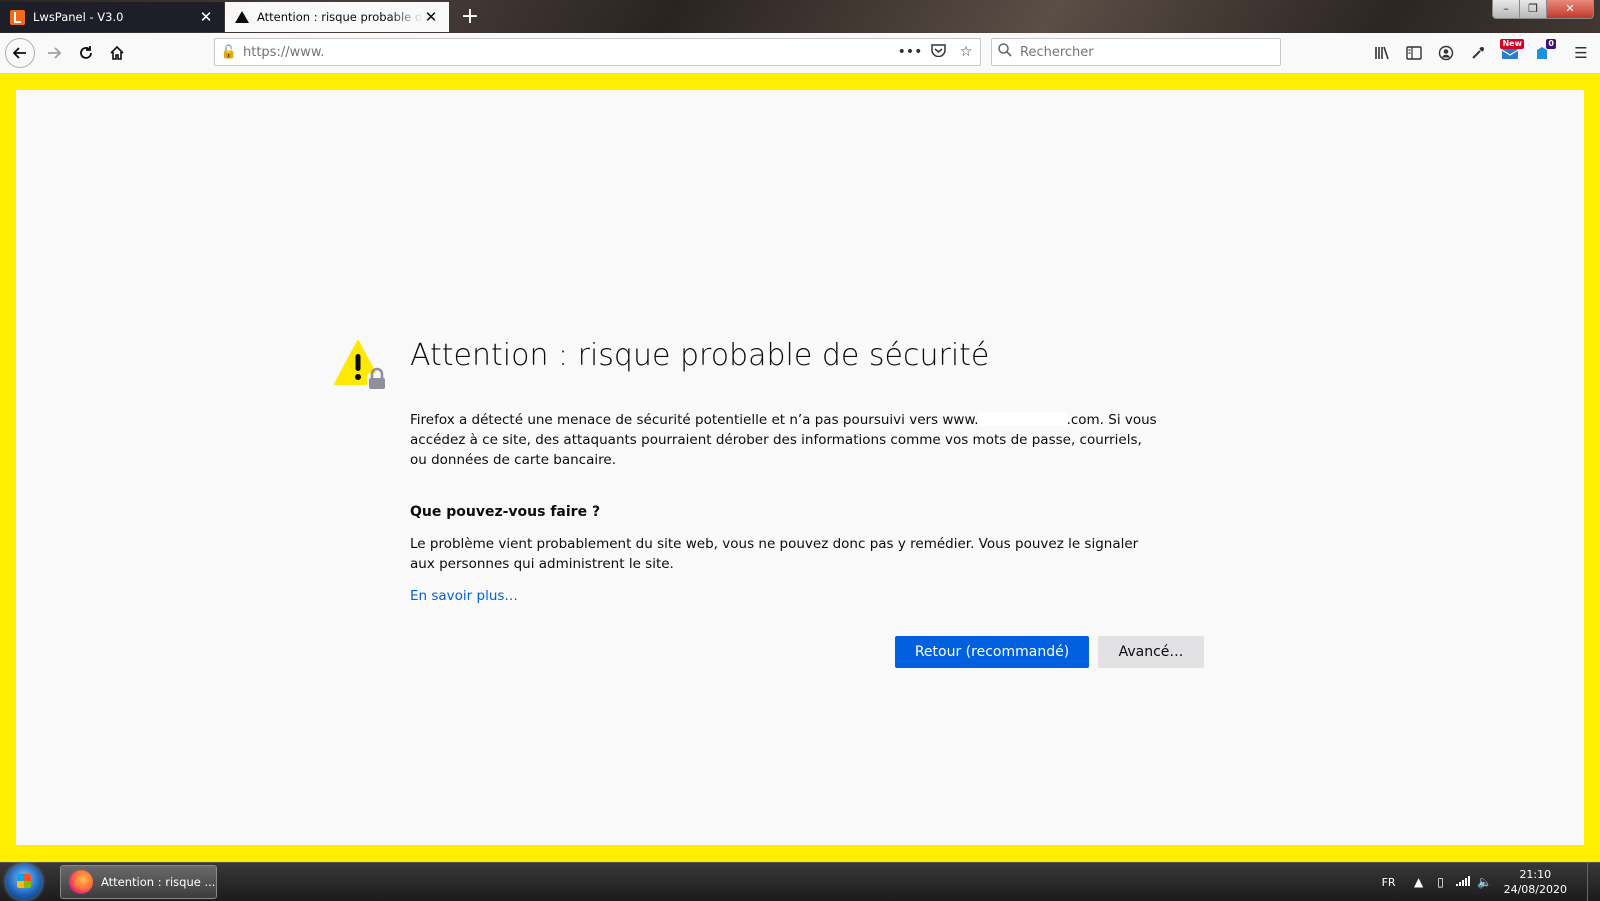  I want to click on broken-lock-icon: 🔓, so click(229, 52).